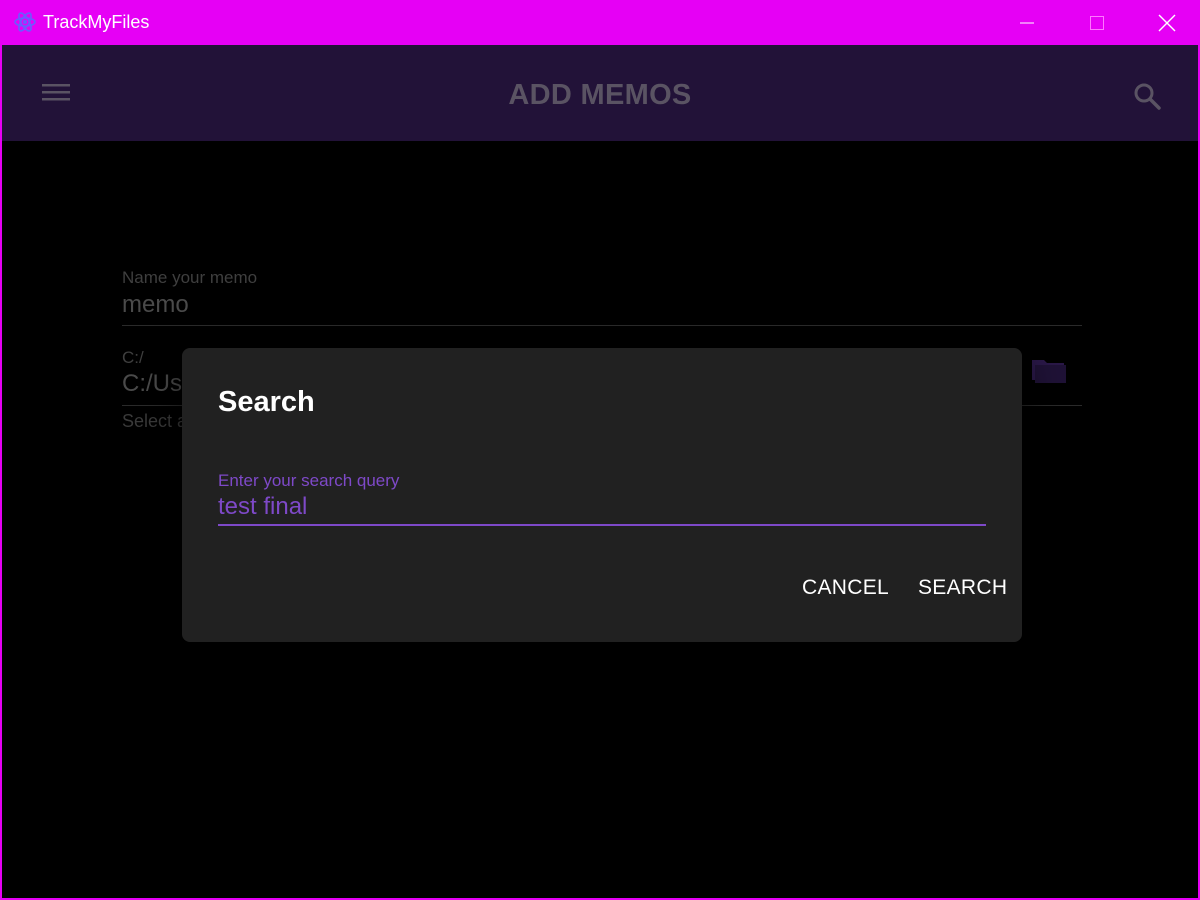 This screenshot has height=900, width=1200. Describe the element at coordinates (190, 277) in the screenshot. I see `memo-name-label: Name your memo` at that location.